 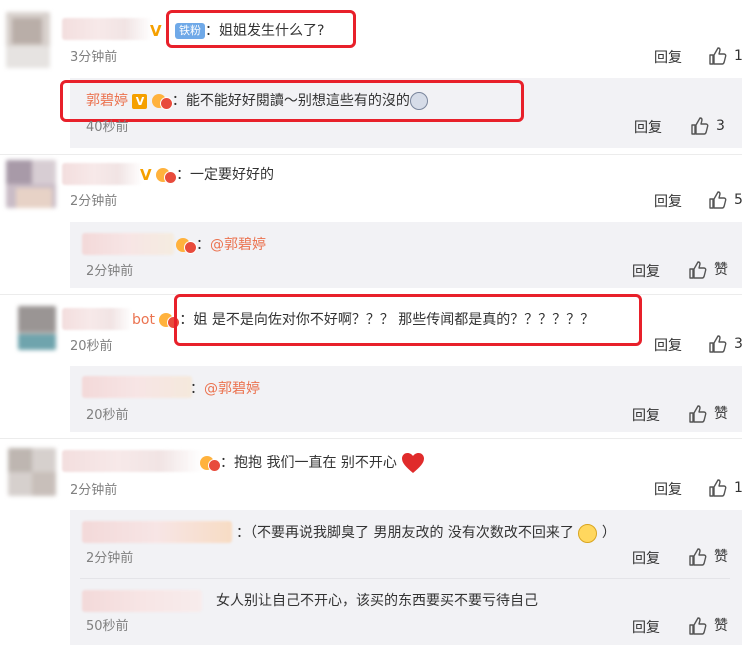 I want to click on heart-emoji-icon, so click(x=413, y=463).